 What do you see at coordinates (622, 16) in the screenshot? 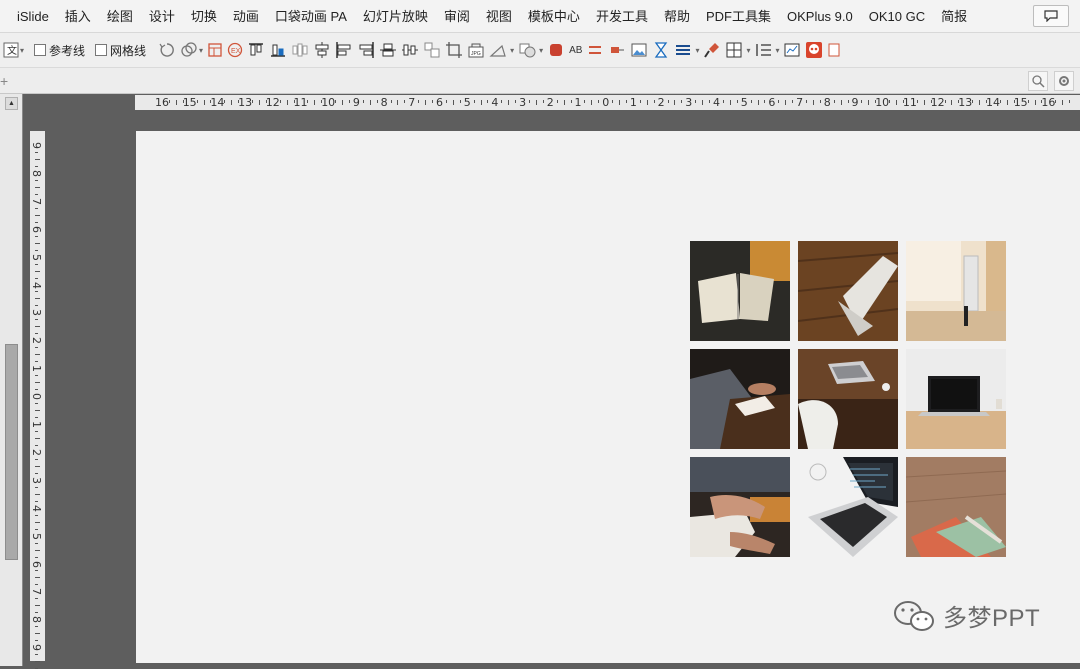
I see `menu-item-11: 开发工具` at bounding box center [622, 16].